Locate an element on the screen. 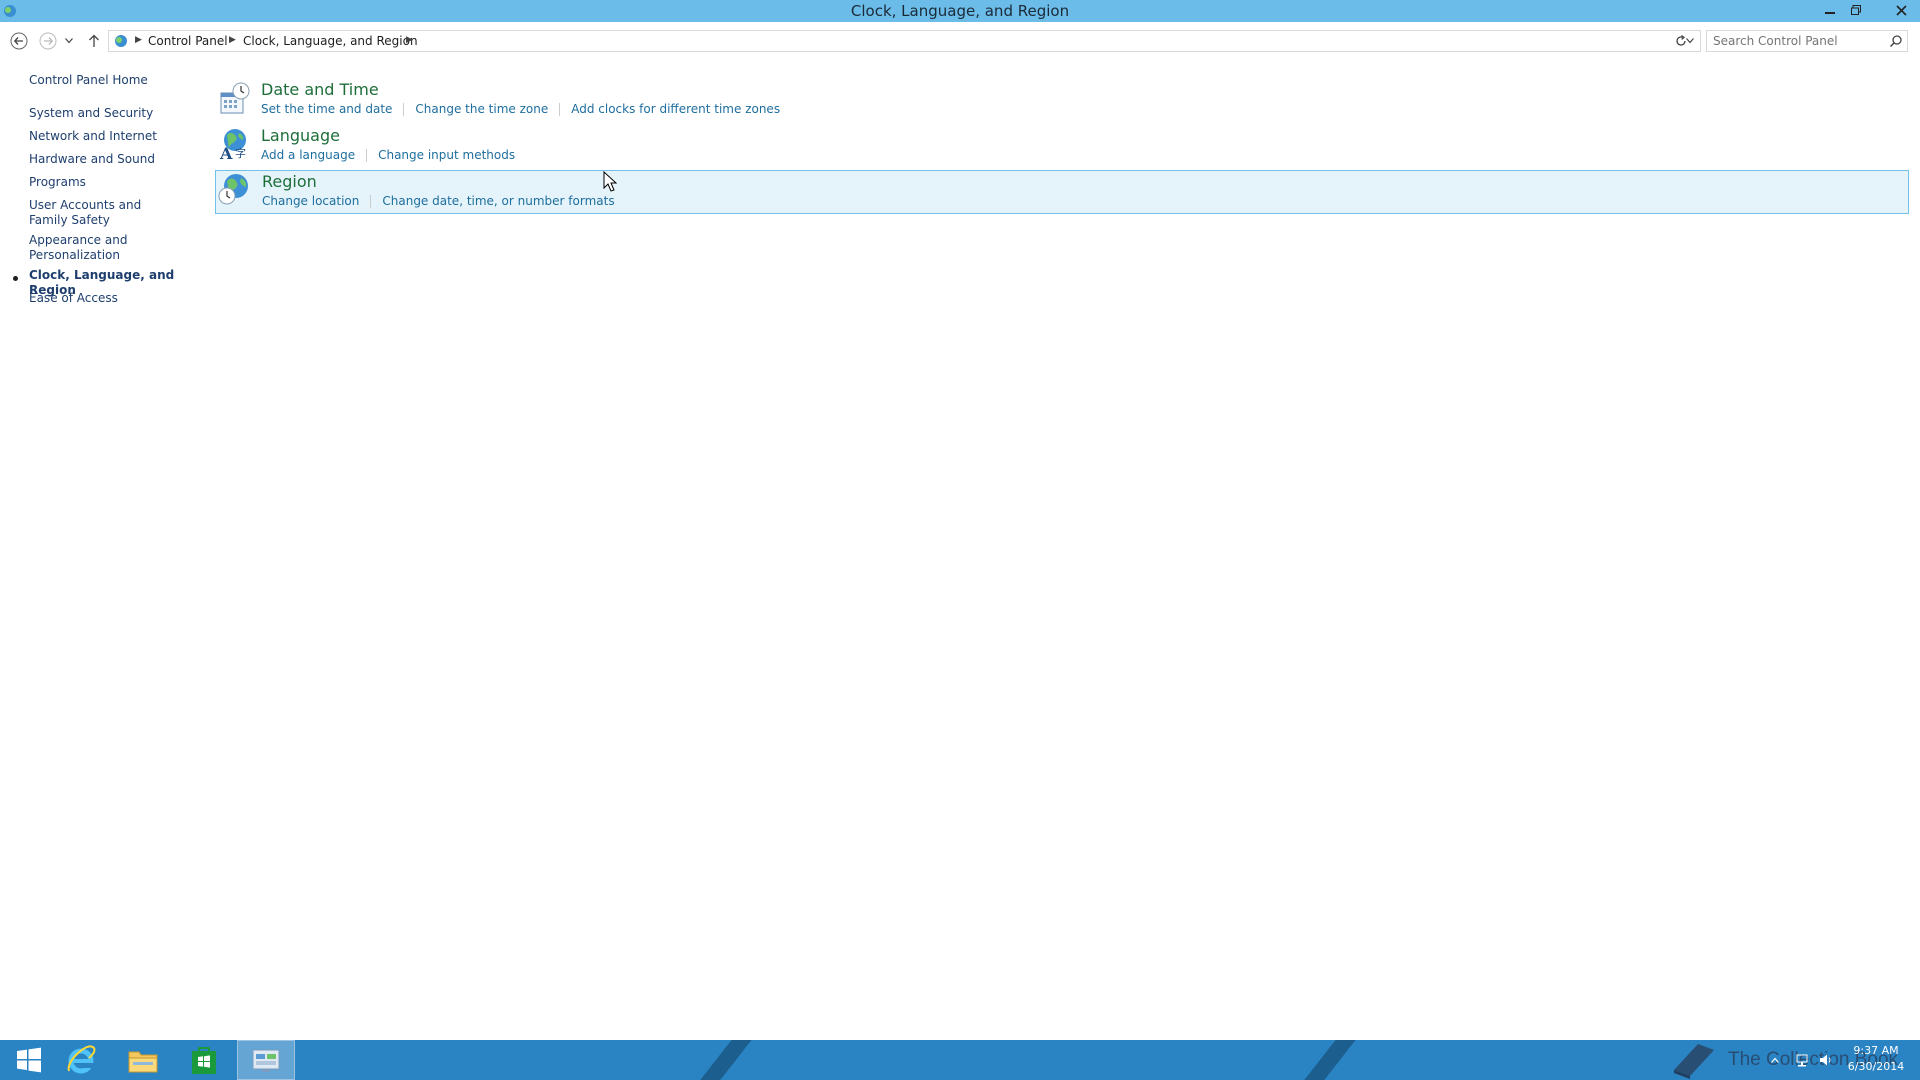  sidebar-item-network-internet: Network and Internet is located at coordinates (109, 136).